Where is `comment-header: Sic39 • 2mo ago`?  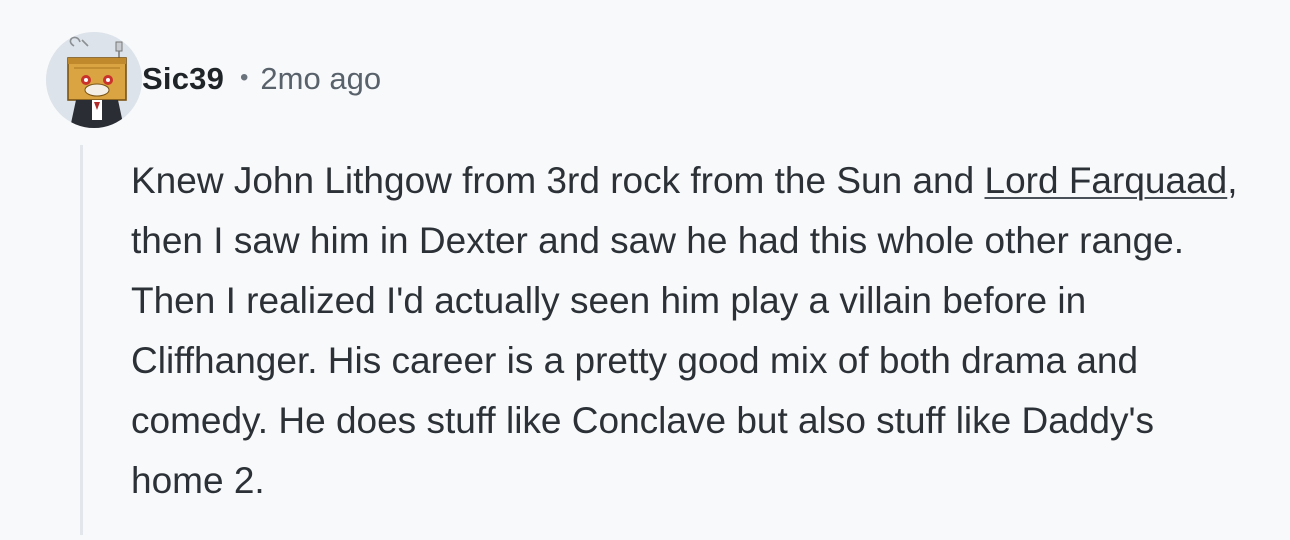 comment-header: Sic39 • 2mo ago is located at coordinates (261, 79).